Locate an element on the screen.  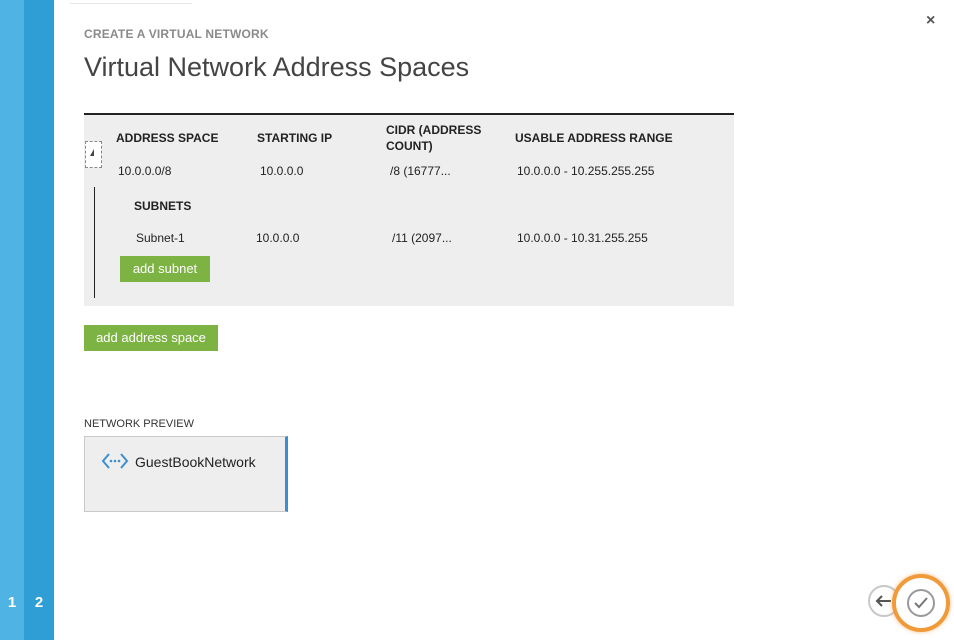
wizard-step-1: 1 is located at coordinates (12, 602).